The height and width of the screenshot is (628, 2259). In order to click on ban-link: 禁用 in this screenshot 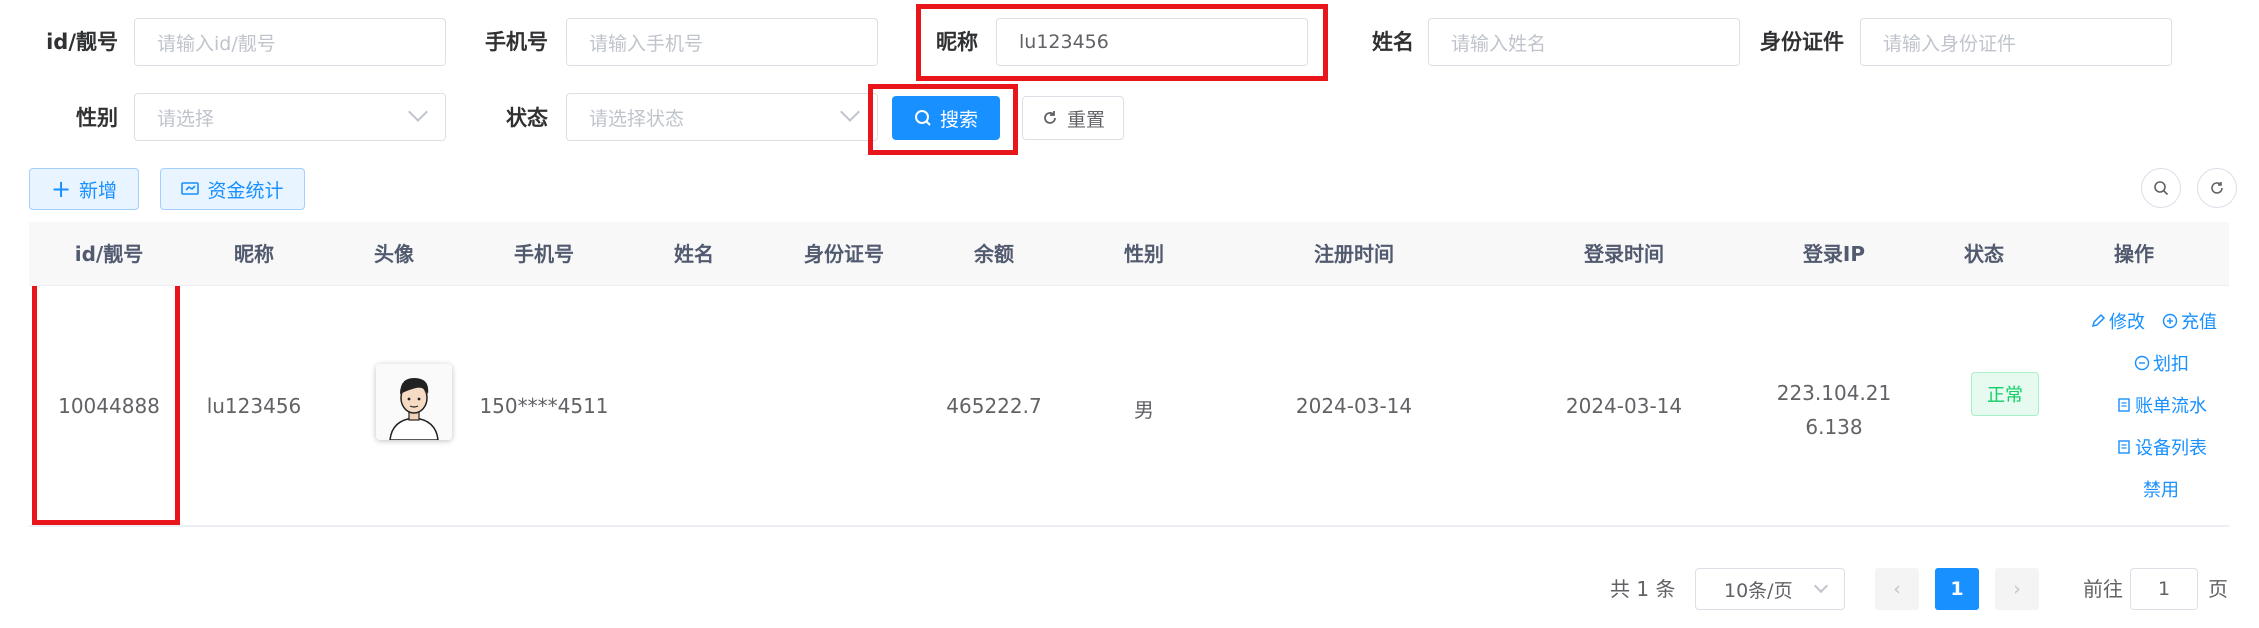, I will do `click(2161, 489)`.